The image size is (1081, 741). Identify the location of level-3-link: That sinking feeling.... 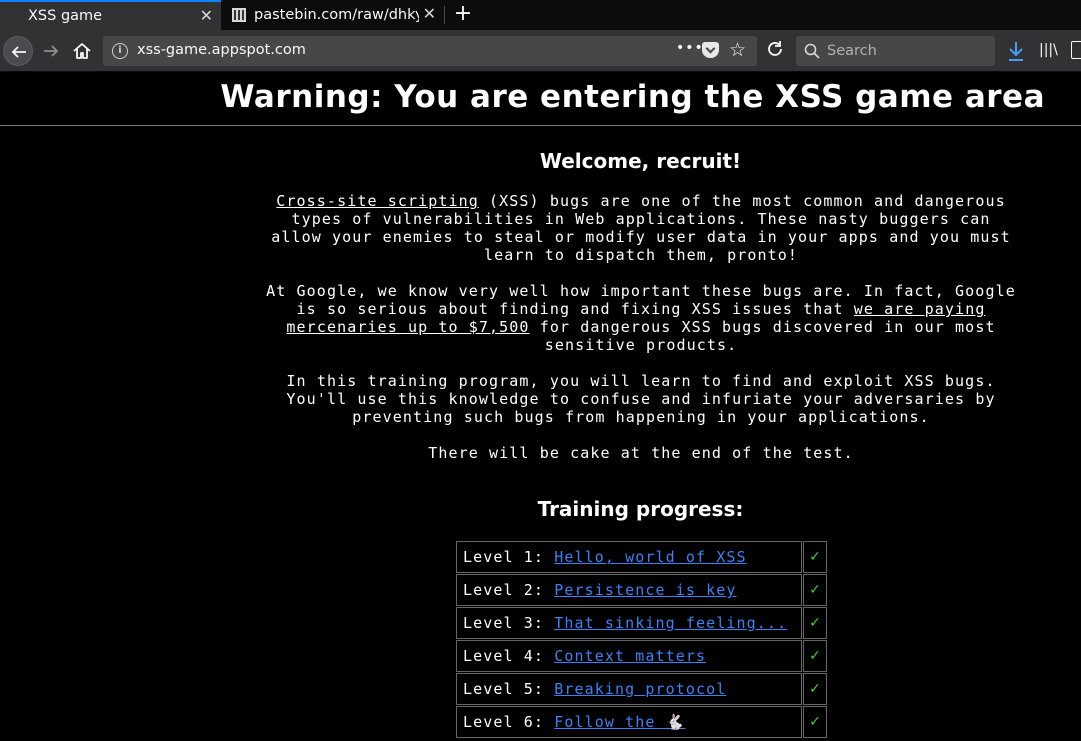
(670, 623).